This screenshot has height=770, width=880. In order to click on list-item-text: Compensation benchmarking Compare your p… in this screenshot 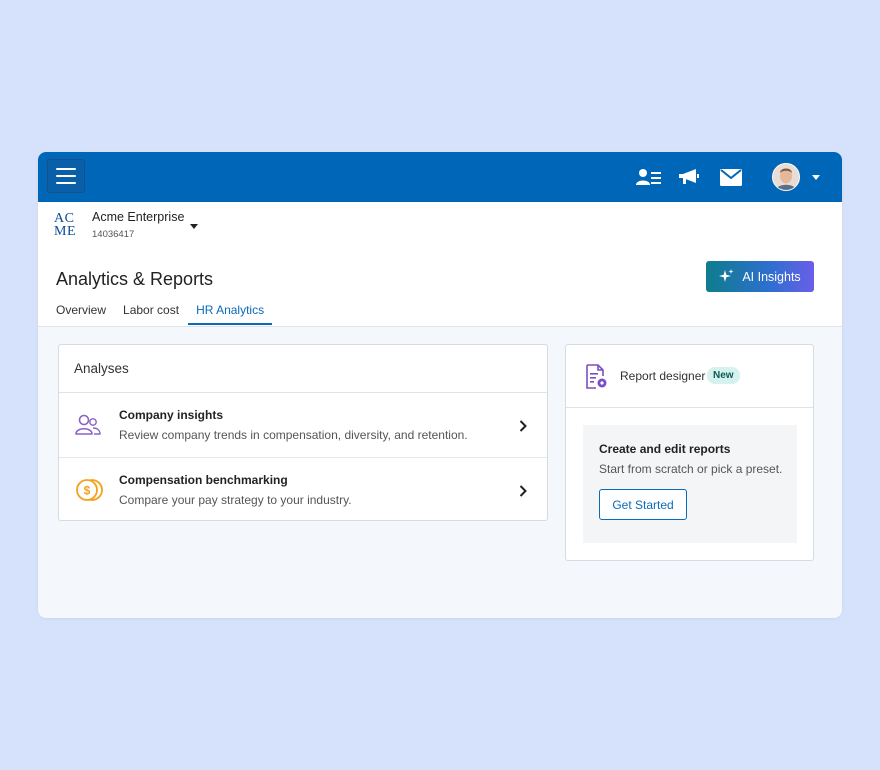, I will do `click(235, 490)`.